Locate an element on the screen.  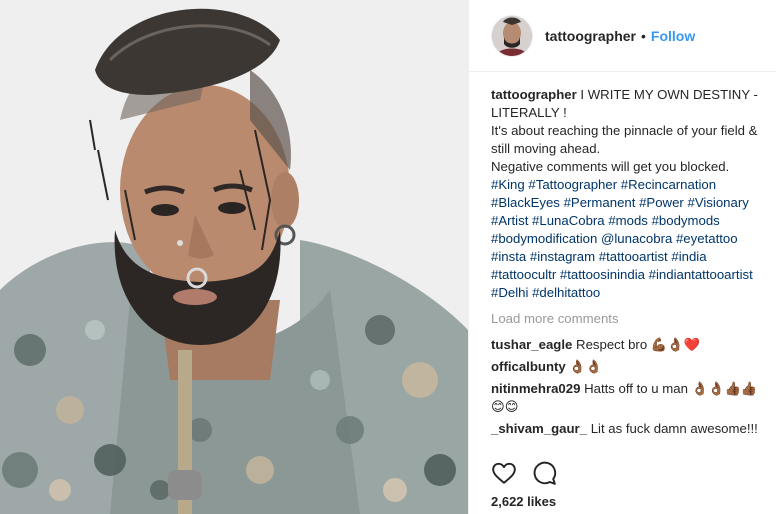
comment: tushar_eagle Respect bro 💪🏾👌🏾❤️ is located at coordinates (629, 345).